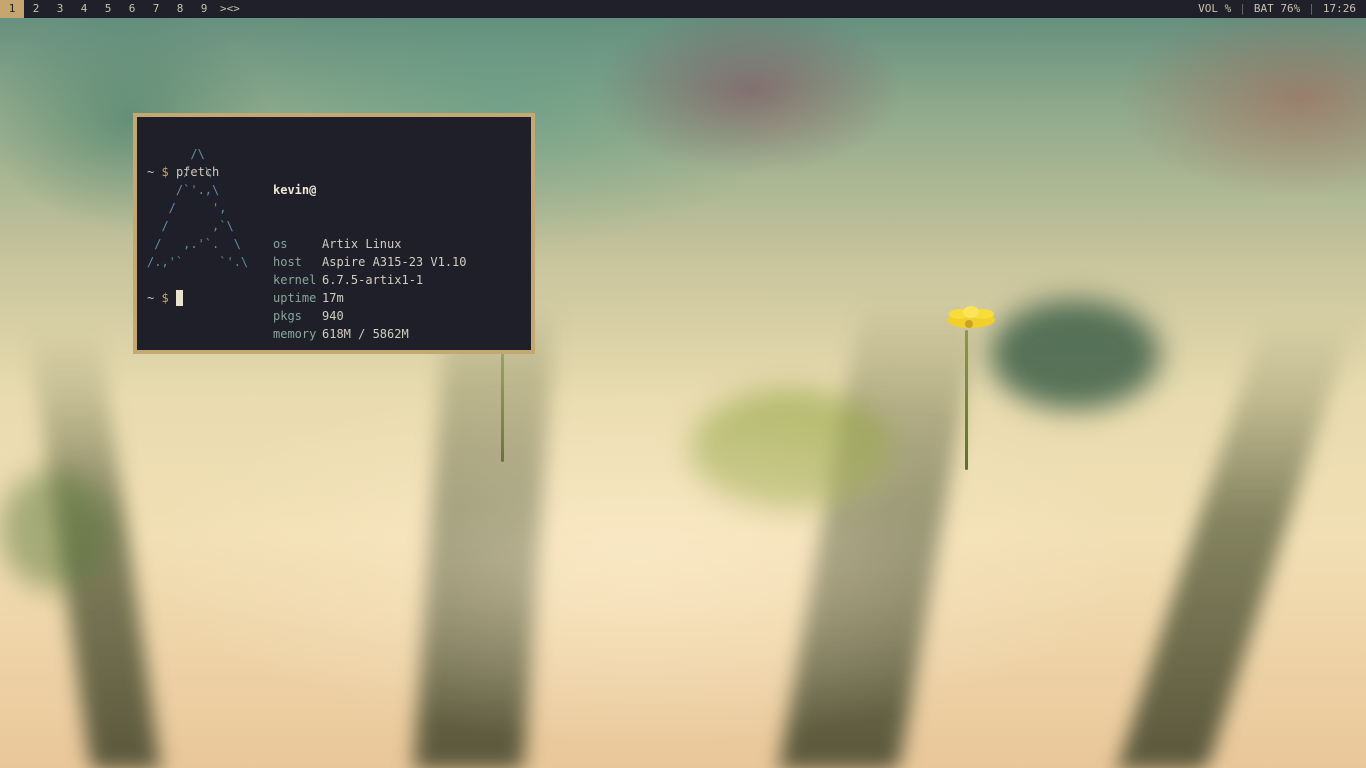 The image size is (1366, 768). I want to click on status-area: VOL % | BAT 76% | 17:26, so click(1277, 9).